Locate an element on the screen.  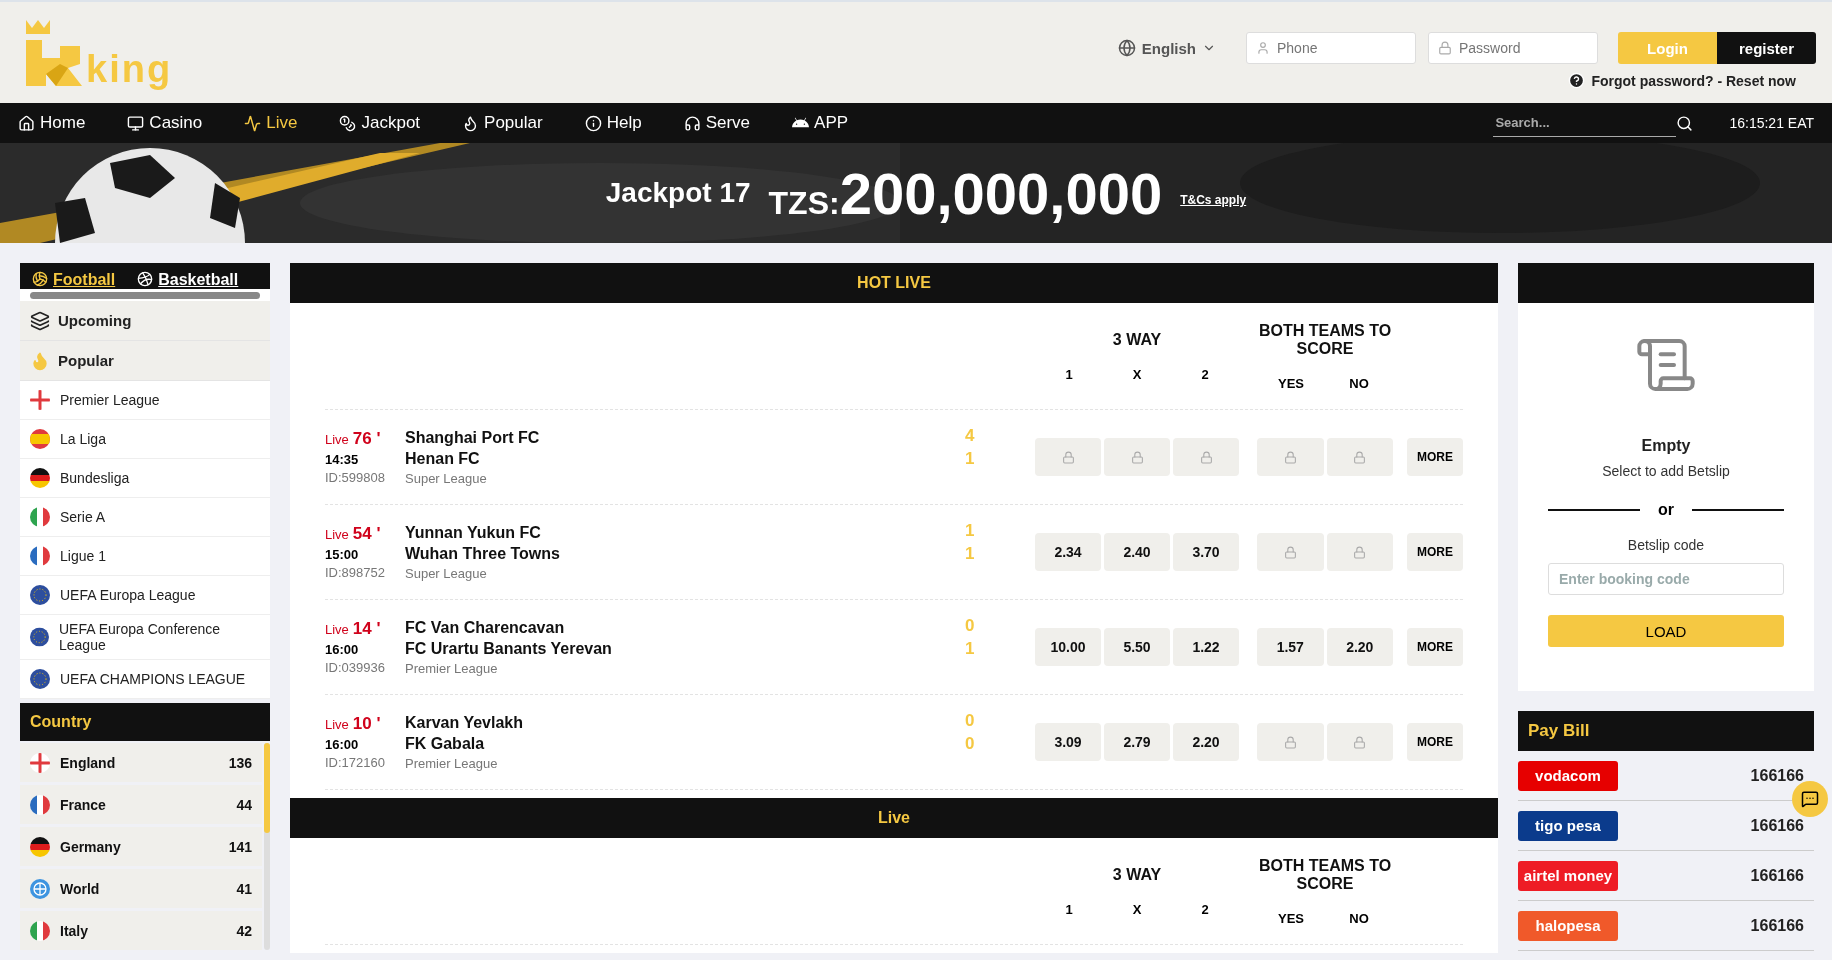
or-label: or is located at coordinates (1666, 510).